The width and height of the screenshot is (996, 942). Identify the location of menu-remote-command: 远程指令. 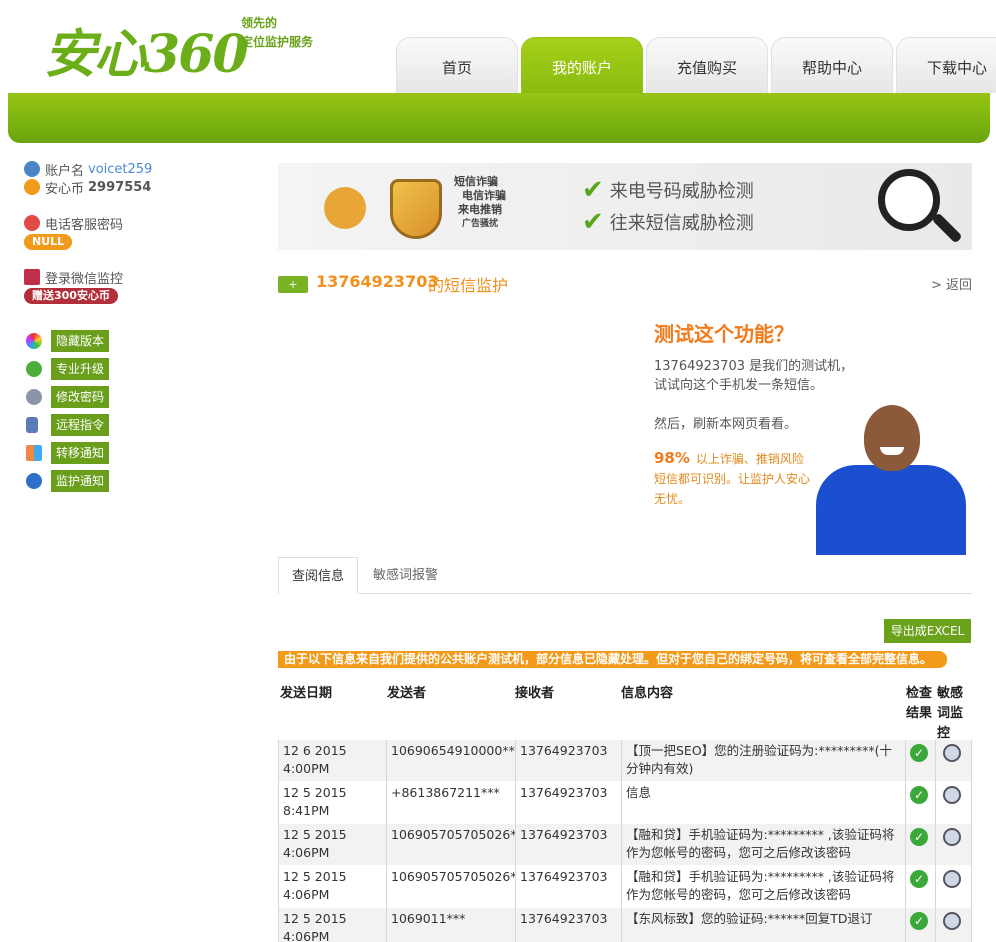
(139, 425).